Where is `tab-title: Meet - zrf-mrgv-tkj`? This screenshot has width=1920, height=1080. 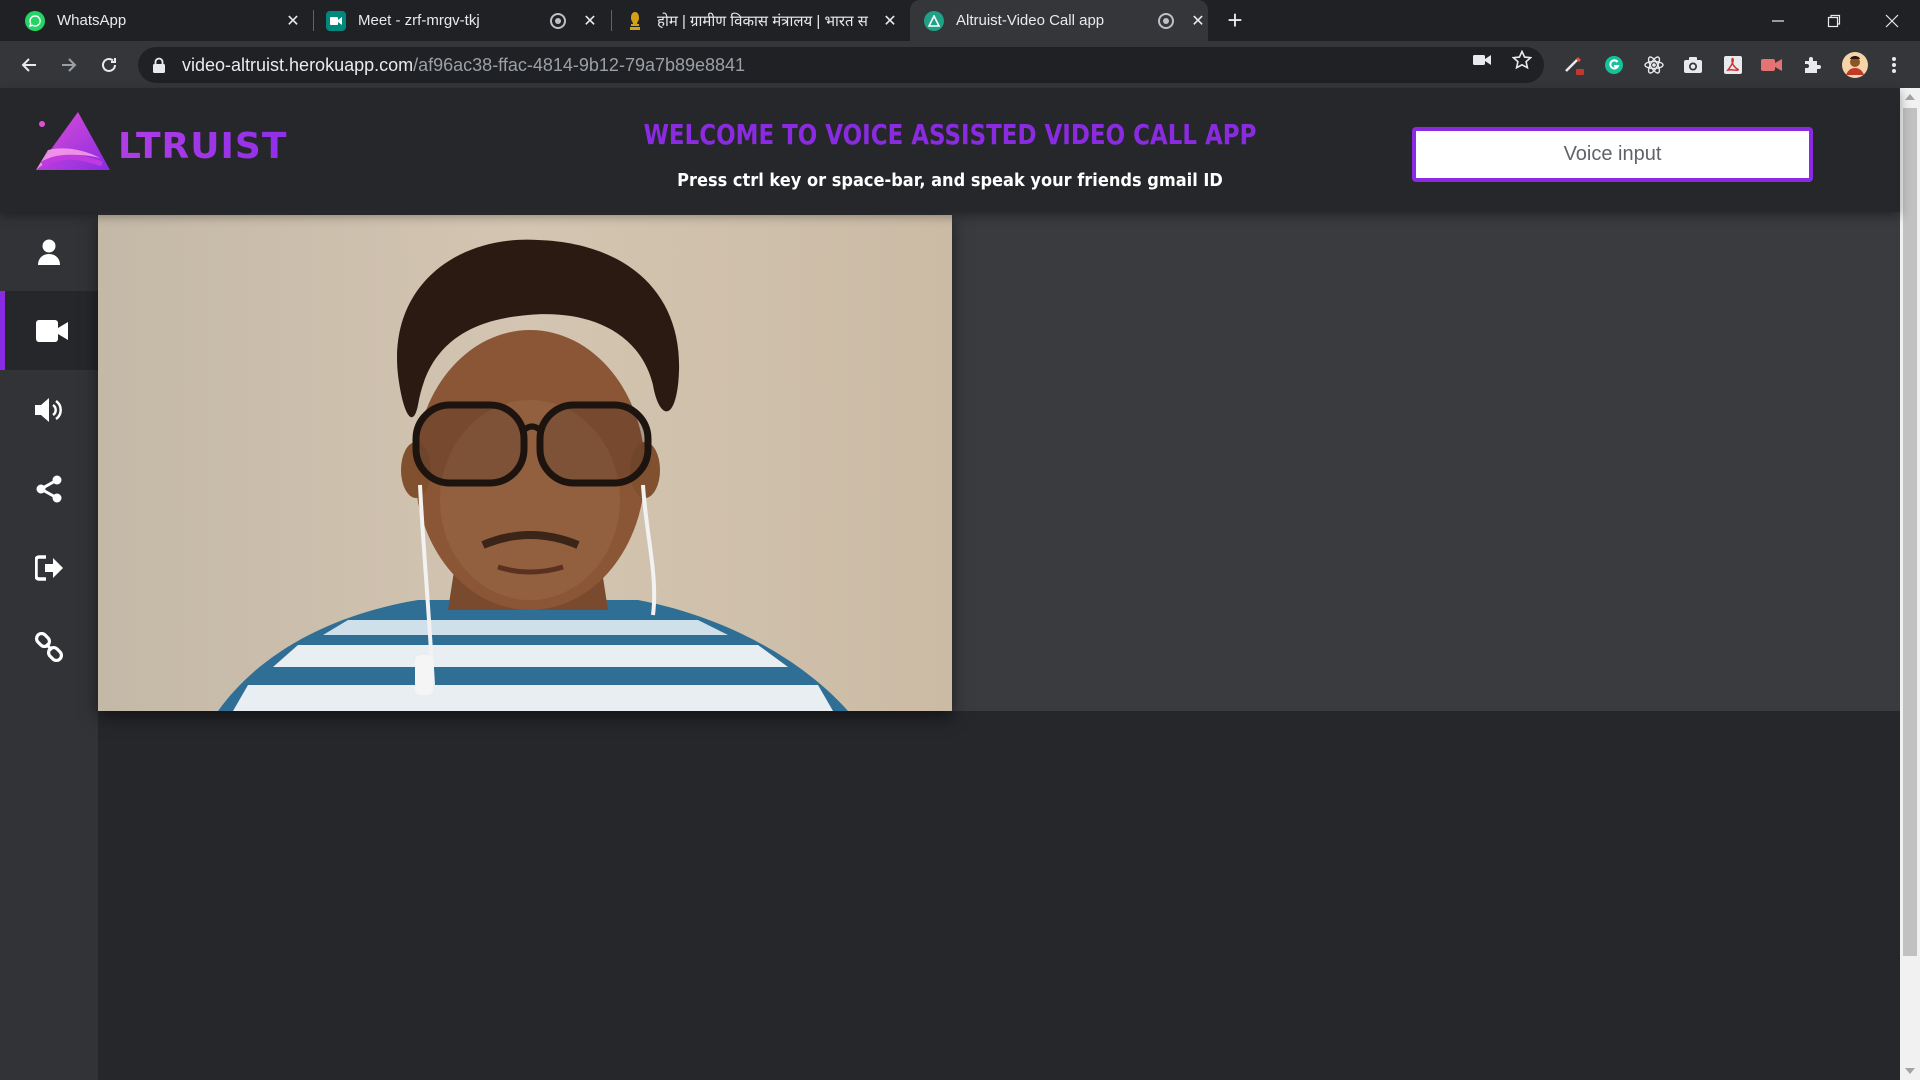 tab-title: Meet - zrf-mrgv-tkj is located at coordinates (419, 20).